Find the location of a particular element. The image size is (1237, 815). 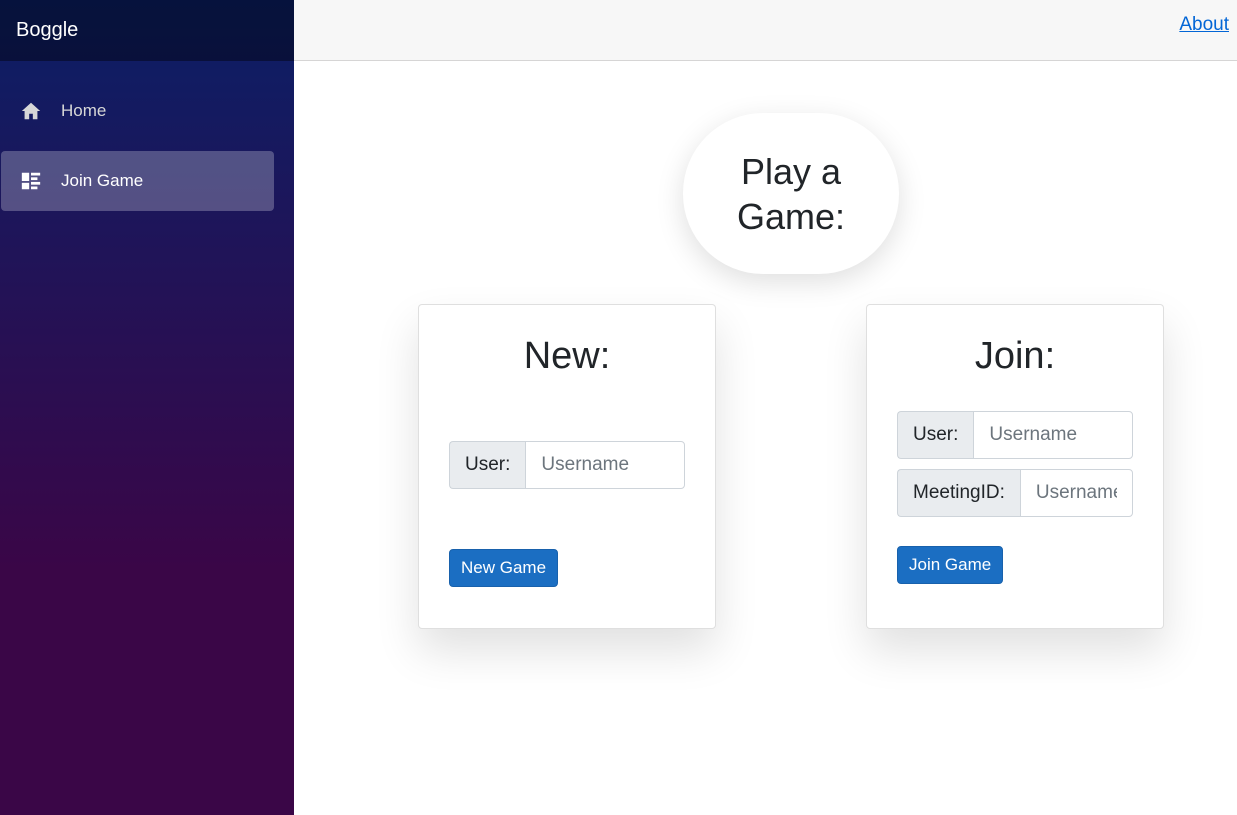

sidebar-item-label: Join Game is located at coordinates (102, 180).